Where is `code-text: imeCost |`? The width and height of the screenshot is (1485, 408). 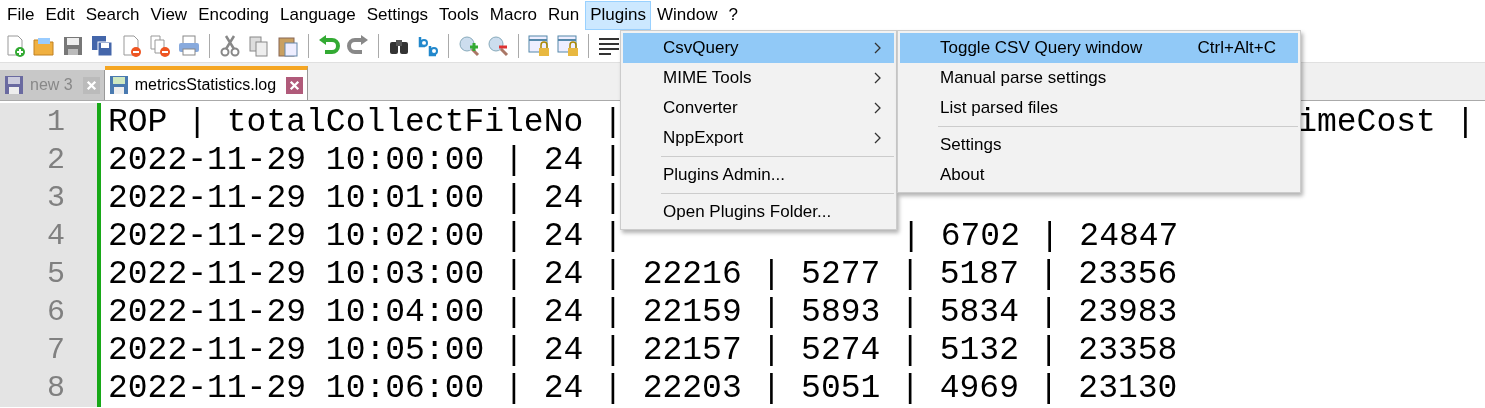
code-text: imeCost | is located at coordinates (1386, 122).